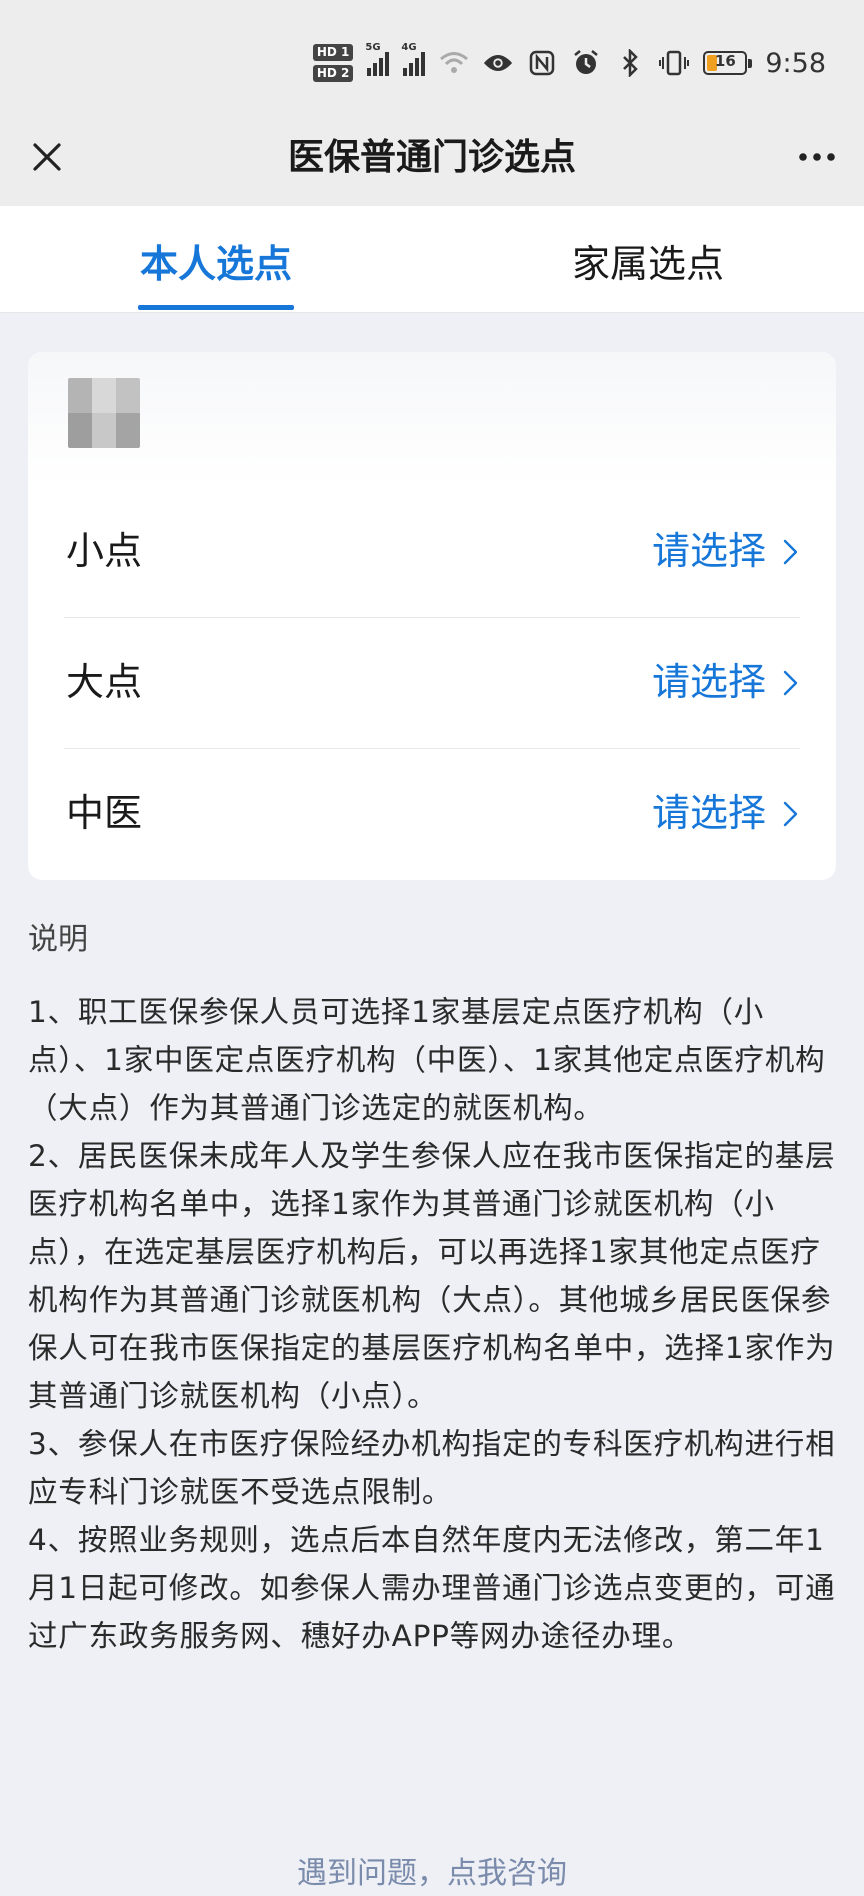 Image resolution: width=864 pixels, height=1896 pixels. I want to click on vibrate-icon, so click(674, 63).